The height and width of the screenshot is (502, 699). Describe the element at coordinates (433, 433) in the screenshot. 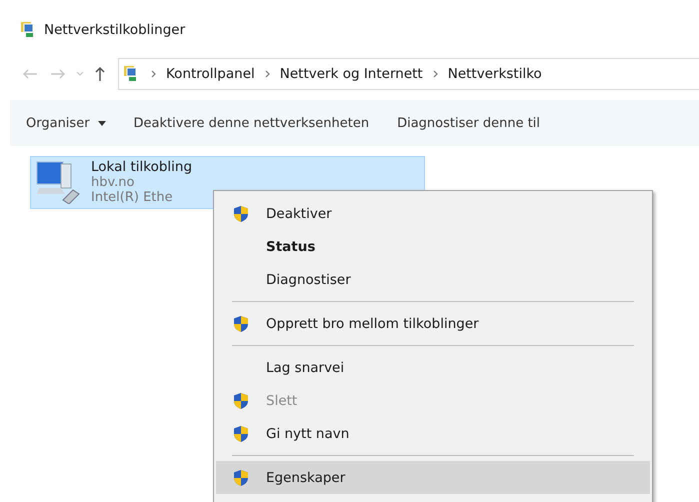

I see `menu-item: Gi nytt navn` at that location.